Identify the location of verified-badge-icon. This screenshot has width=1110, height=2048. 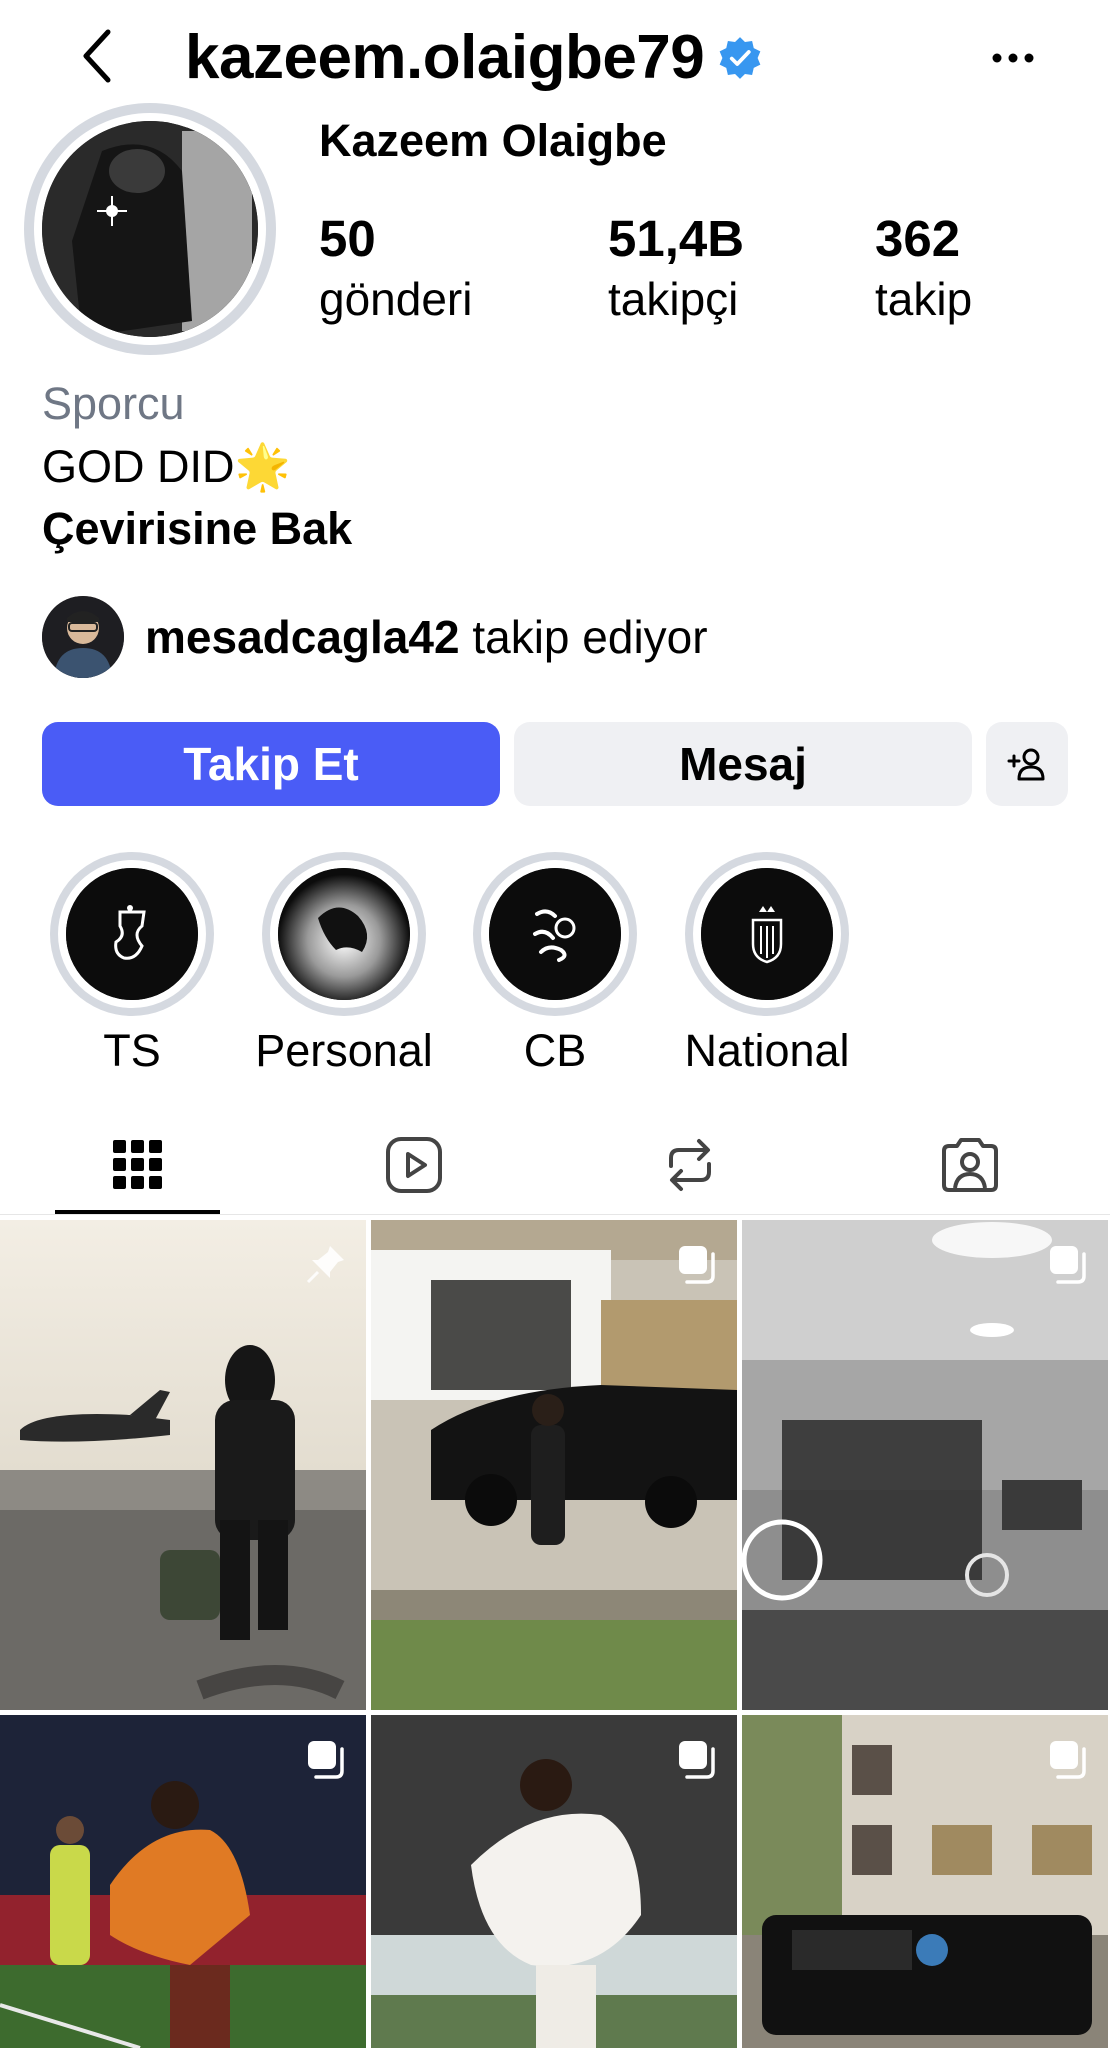
(740, 58).